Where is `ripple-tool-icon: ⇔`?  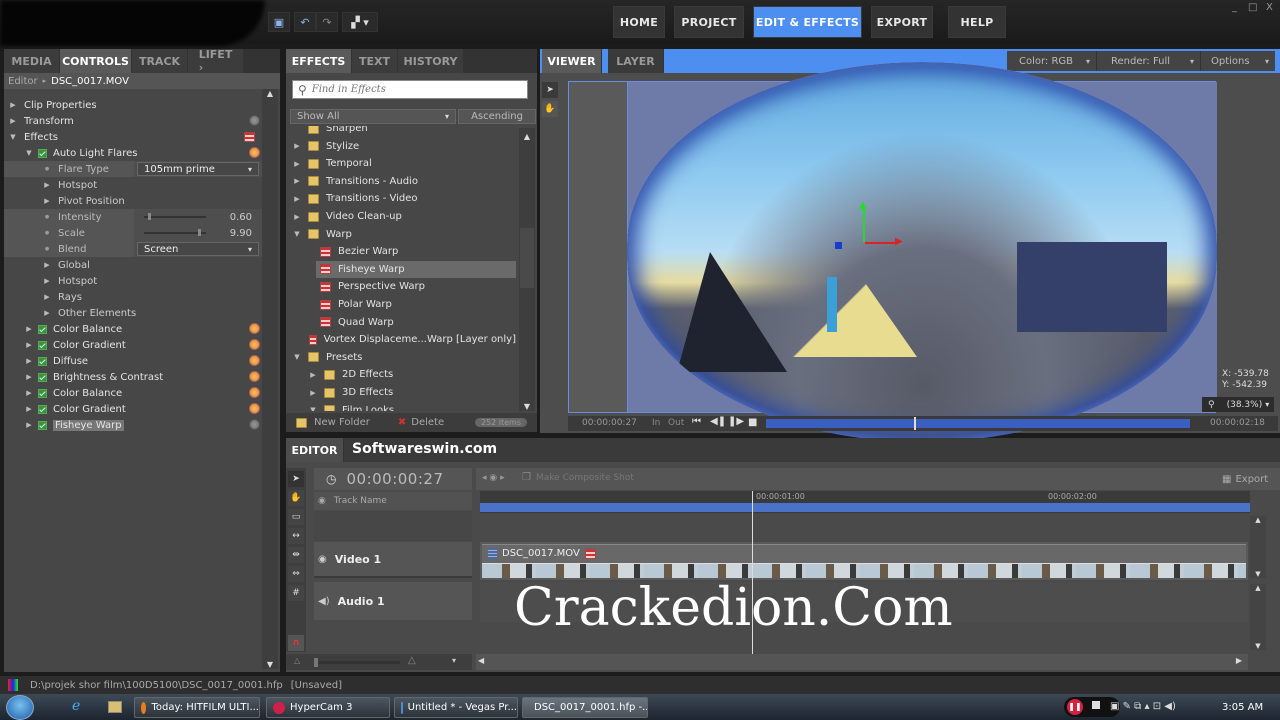
ripple-tool-icon: ⇔ is located at coordinates (296, 574).